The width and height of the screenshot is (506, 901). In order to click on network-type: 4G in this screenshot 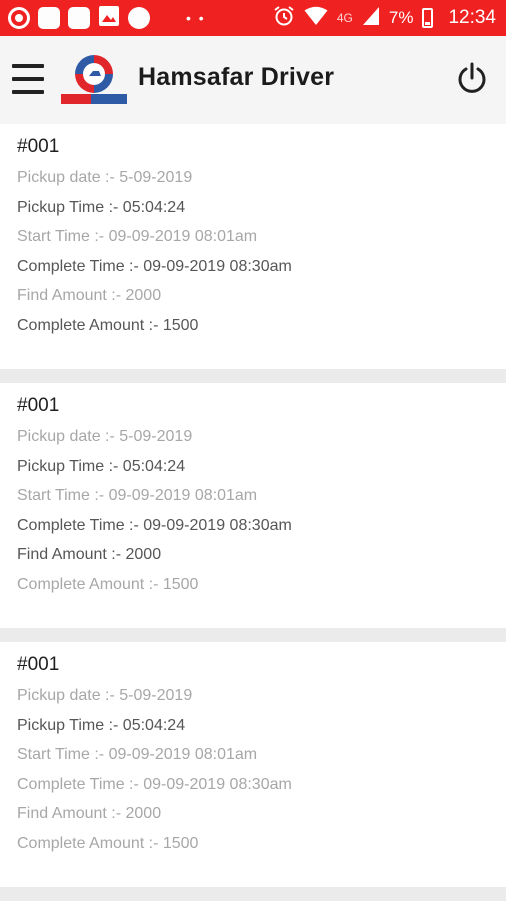, I will do `click(344, 18)`.